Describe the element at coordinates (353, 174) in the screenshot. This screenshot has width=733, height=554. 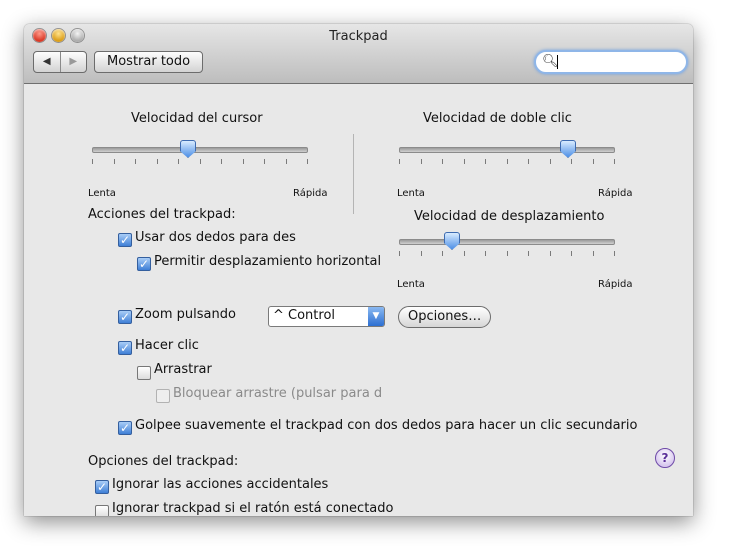
I see `section-divider` at that location.